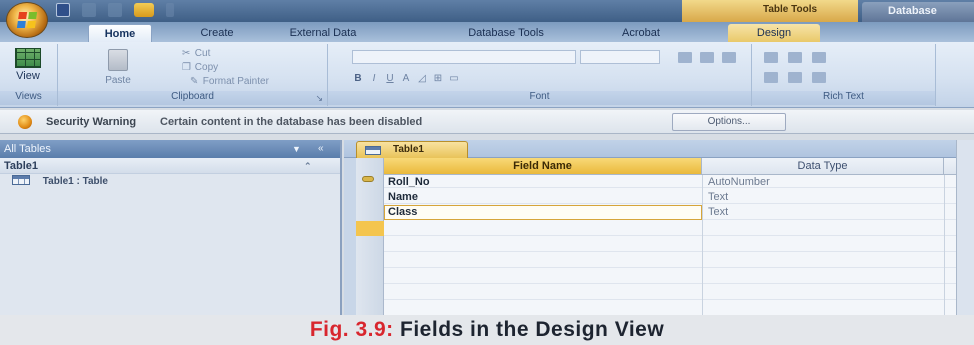  I want to click on document-tab-label: Table1, so click(408, 149).